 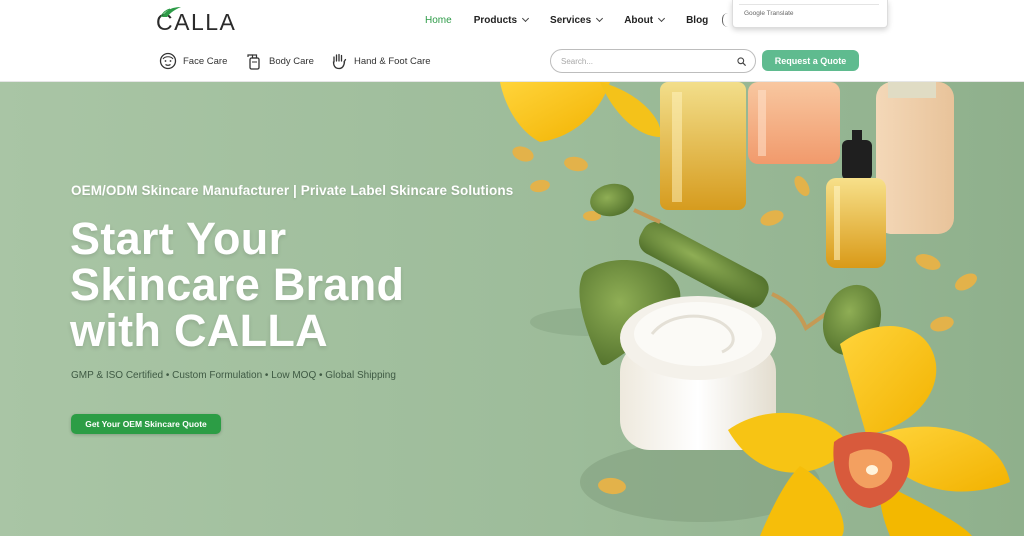 What do you see at coordinates (205, 61) in the screenshot?
I see `category-face-care-label: Face Care` at bounding box center [205, 61].